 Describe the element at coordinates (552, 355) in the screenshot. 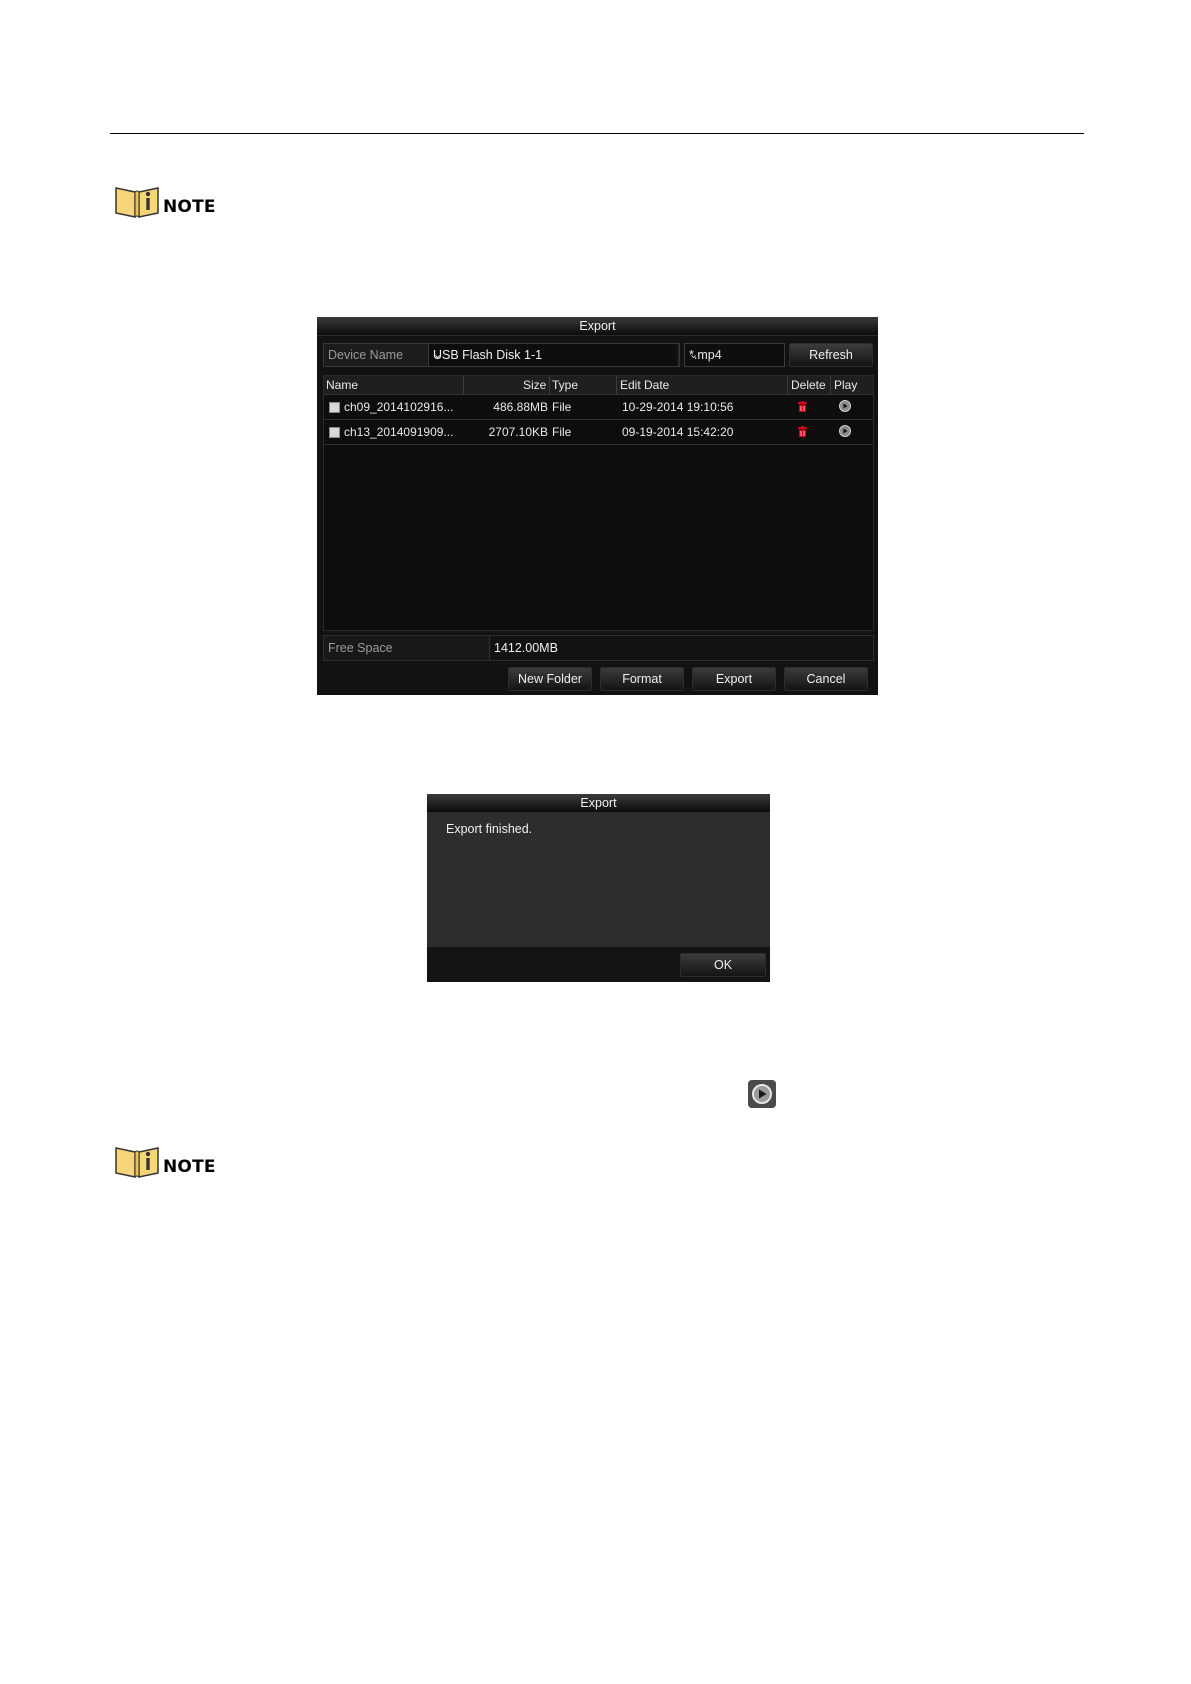

I see `device-name-select: USB Flash Disk 1-1 ⌄` at that location.